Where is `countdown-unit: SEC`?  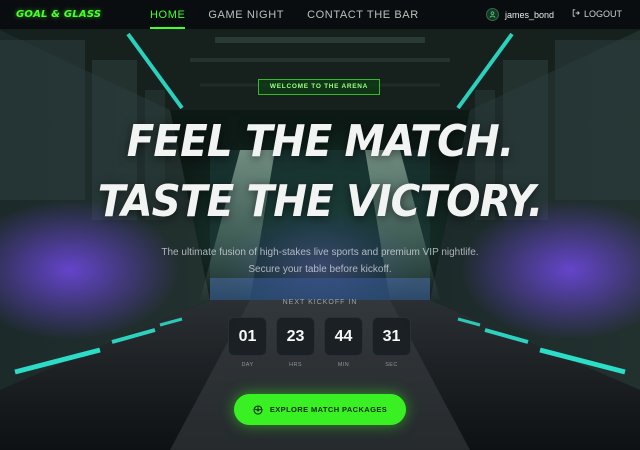 countdown-unit: SEC is located at coordinates (391, 365).